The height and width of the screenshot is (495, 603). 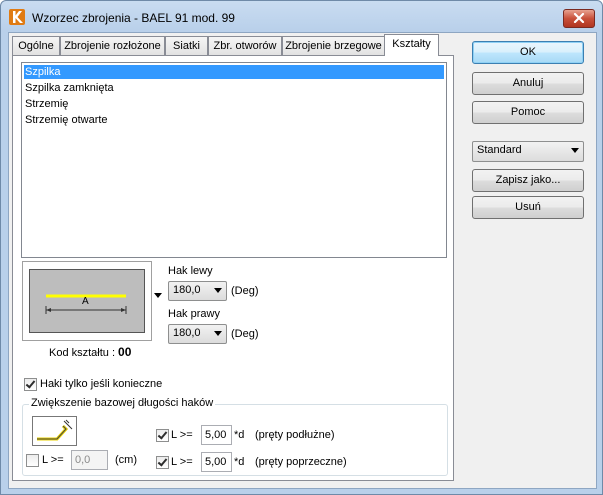 I want to click on right-hook-unit: (Deg), so click(x=245, y=334).